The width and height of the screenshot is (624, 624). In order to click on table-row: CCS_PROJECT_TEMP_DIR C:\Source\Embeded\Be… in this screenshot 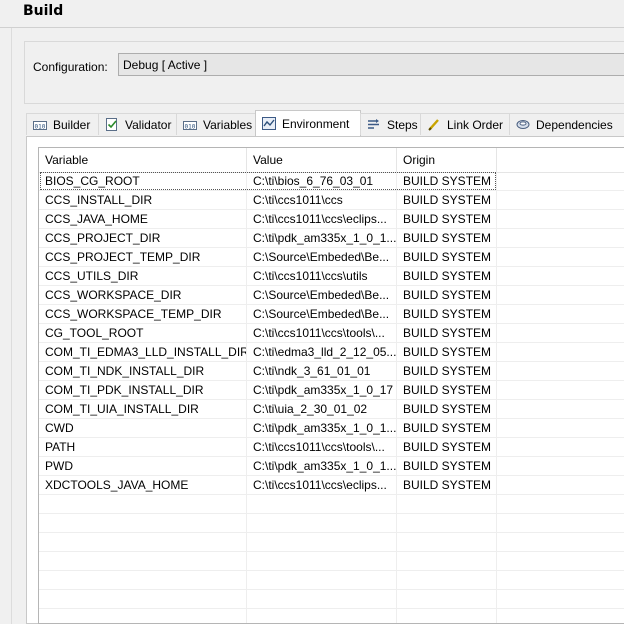, I will do `click(331, 257)`.